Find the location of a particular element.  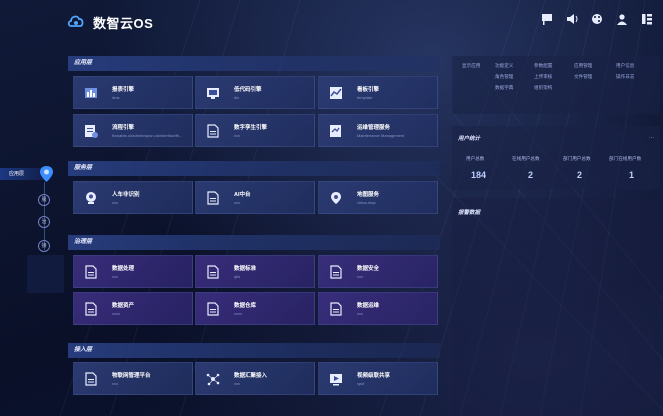

card-video-share: 视频级联共享 vpsf is located at coordinates (378, 378).